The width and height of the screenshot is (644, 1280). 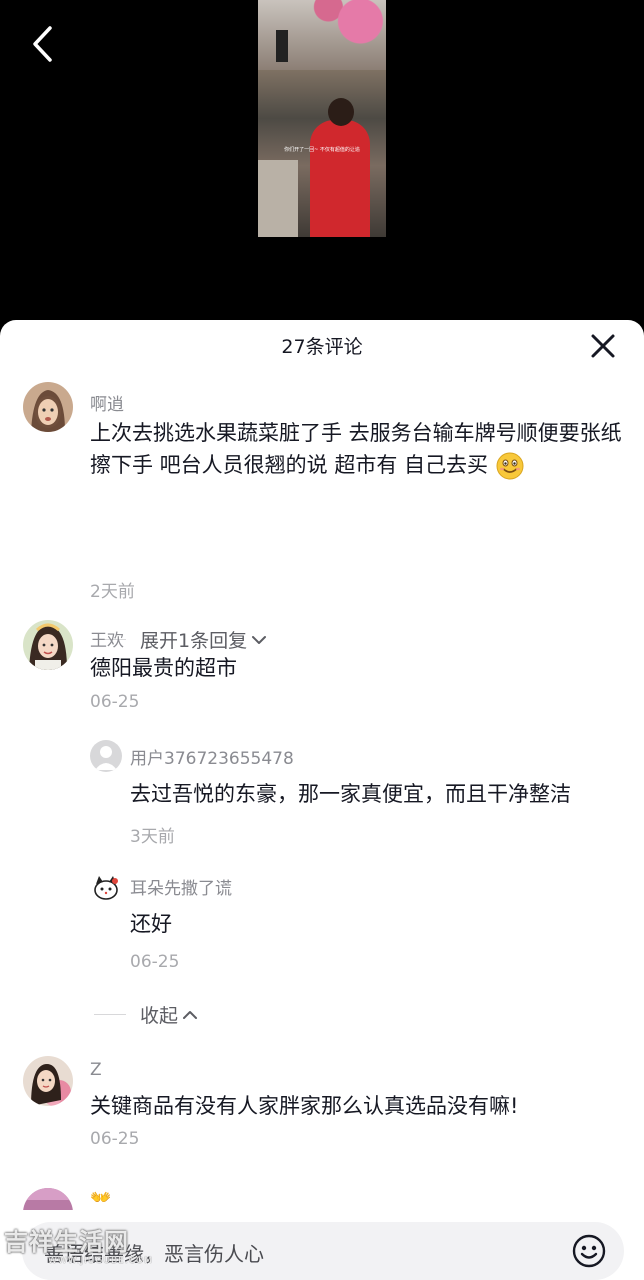 I want to click on collapse-replies-label: 收起, so click(x=159, y=1016).